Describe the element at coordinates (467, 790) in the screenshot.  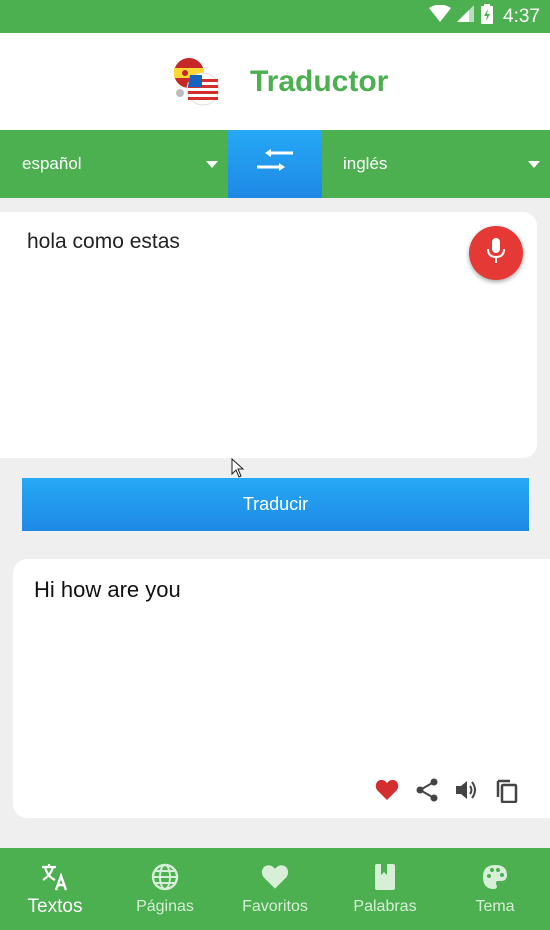
I see `speaker-icon` at that location.